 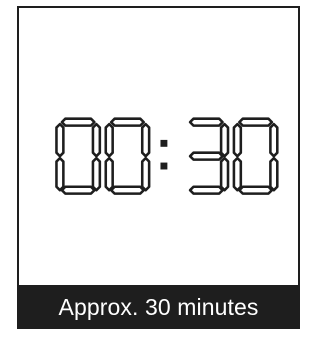 What do you see at coordinates (164, 154) in the screenshot?
I see `timer-colon` at bounding box center [164, 154].